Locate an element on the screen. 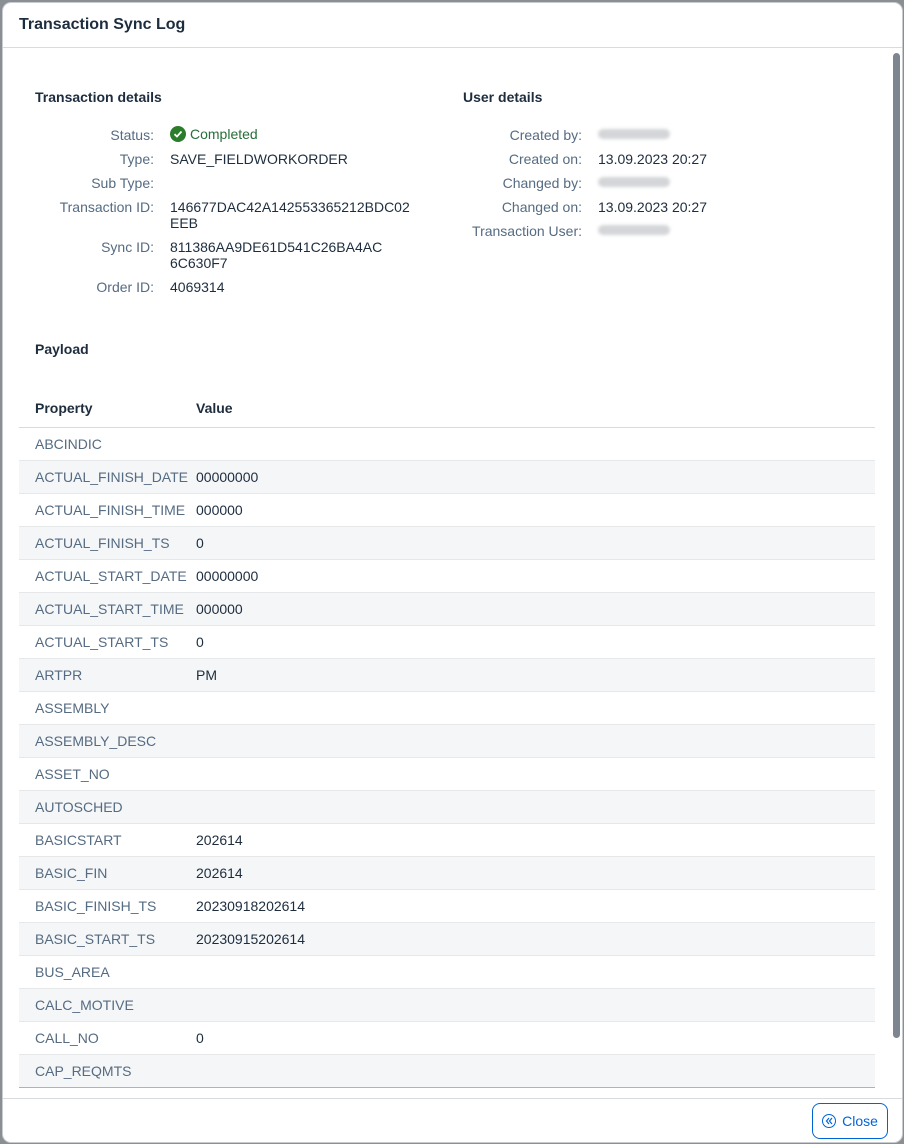  property-cell: CALC_MOTIVE is located at coordinates (84, 1005).